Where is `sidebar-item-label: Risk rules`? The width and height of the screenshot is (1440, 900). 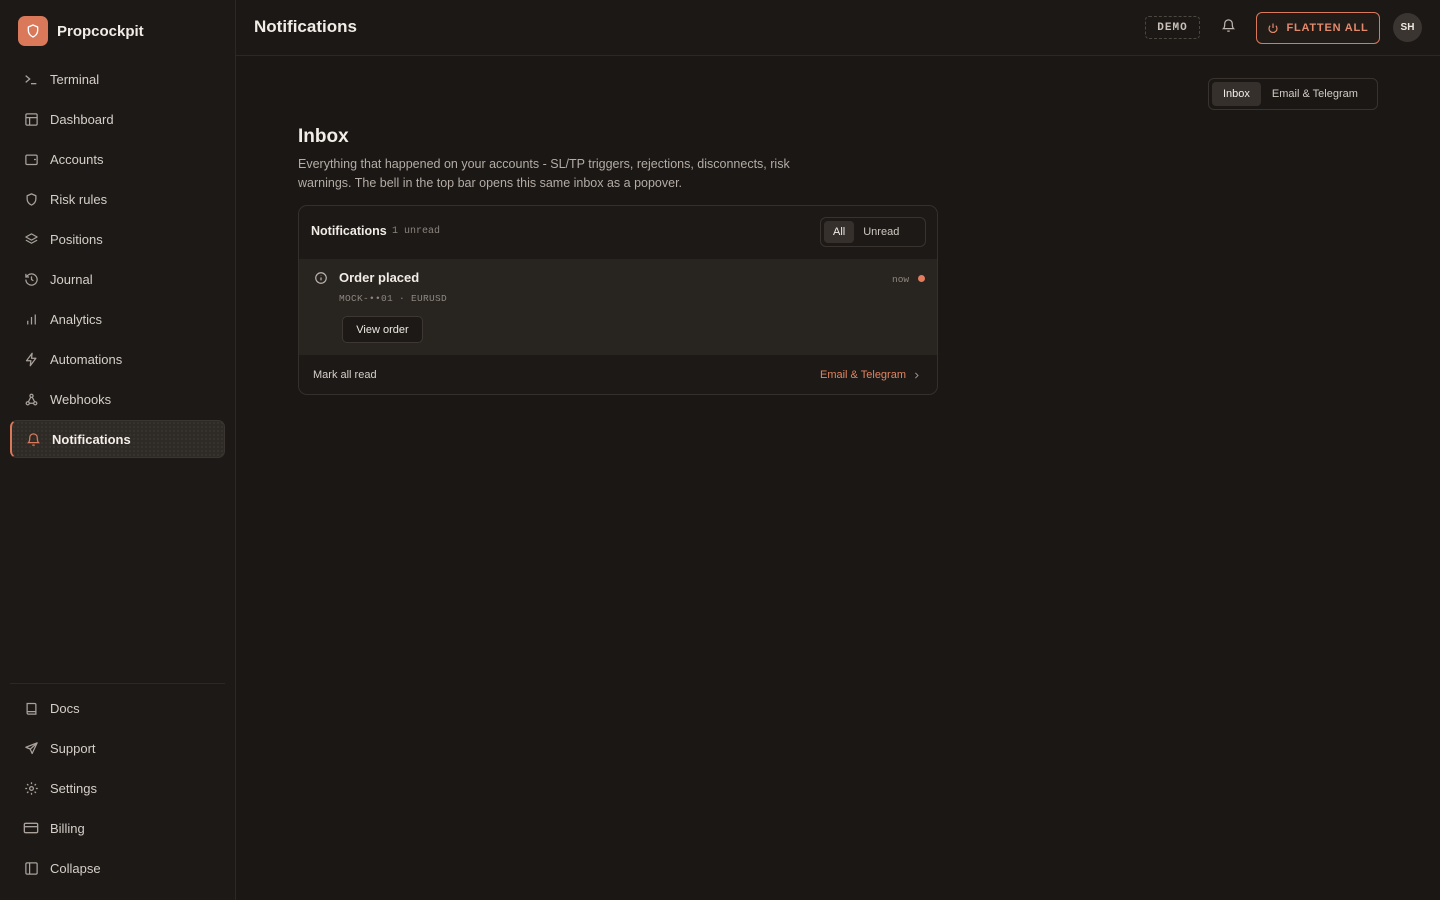
sidebar-item-label: Risk rules is located at coordinates (79, 199).